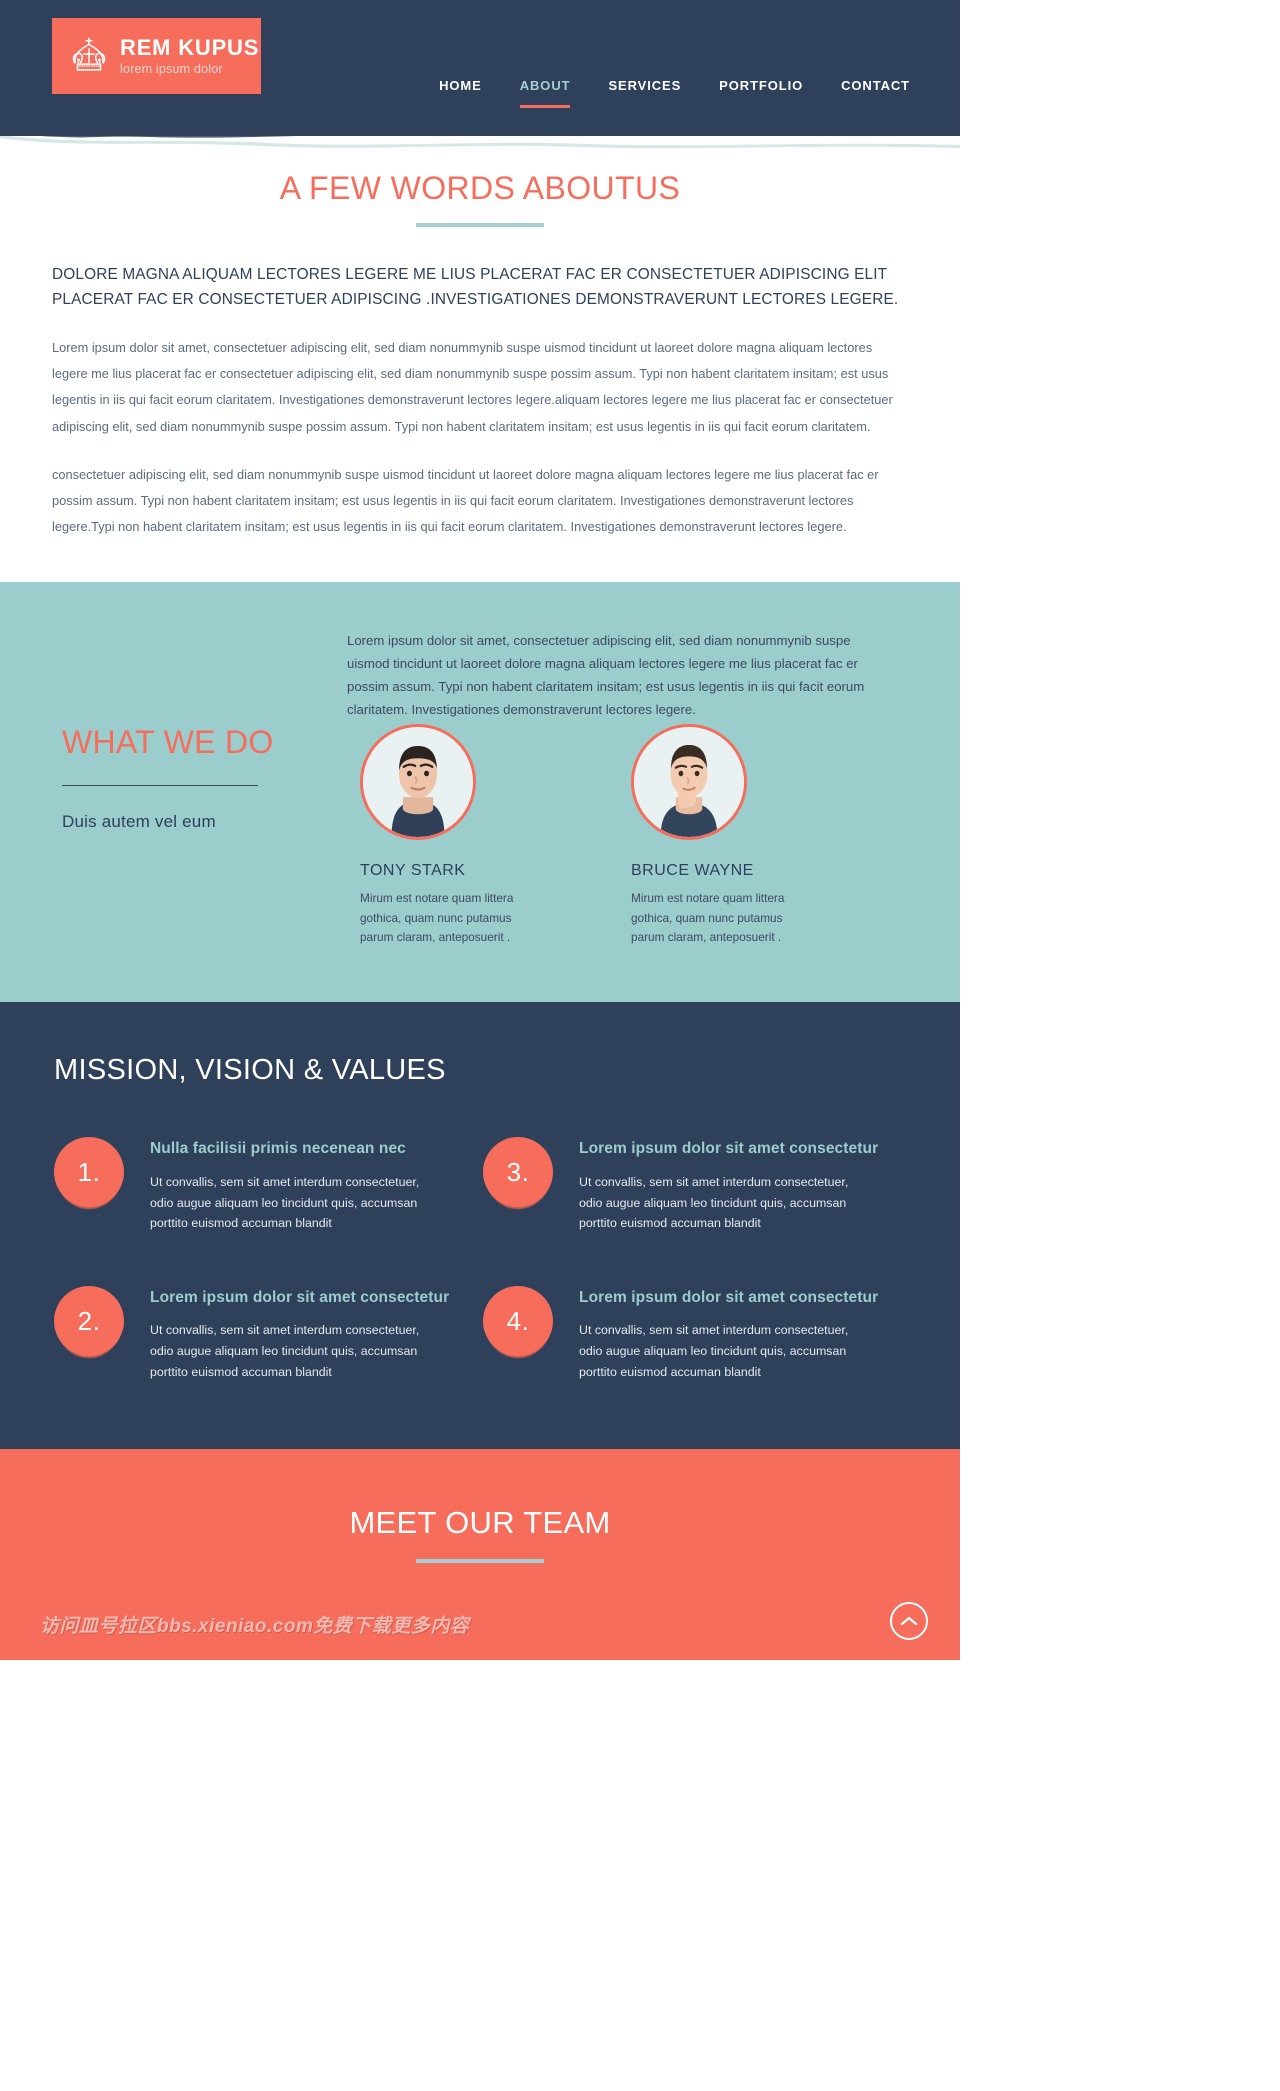  I want to click on number-badge-label: 4., so click(518, 1321).